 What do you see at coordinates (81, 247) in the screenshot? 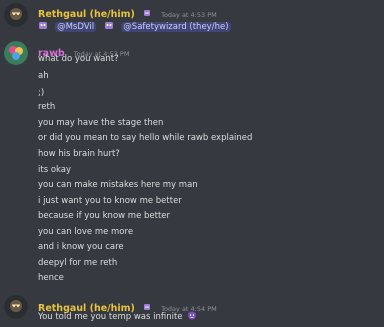
I see `message-line: and i know you care` at bounding box center [81, 247].